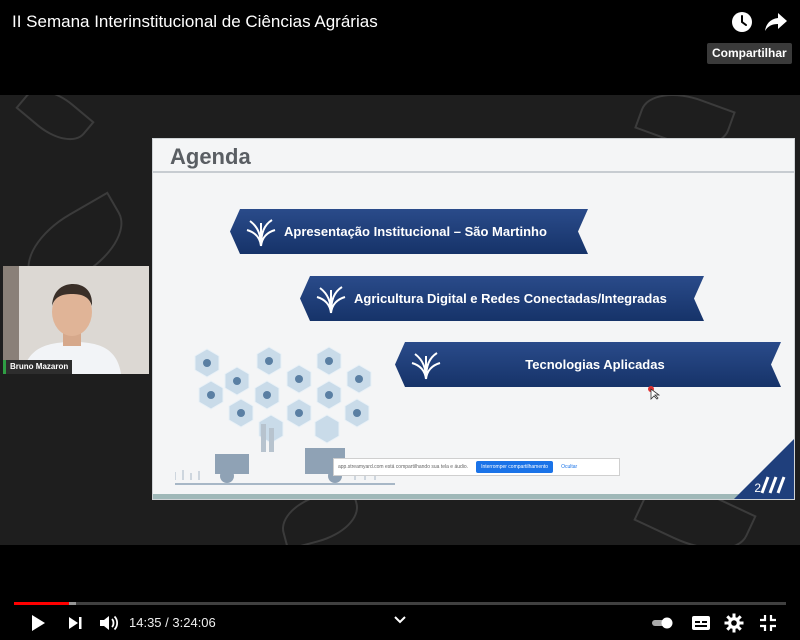 Image resolution: width=800 pixels, height=640 pixels. Describe the element at coordinates (400, 603) in the screenshot. I see `progress-bar` at that location.